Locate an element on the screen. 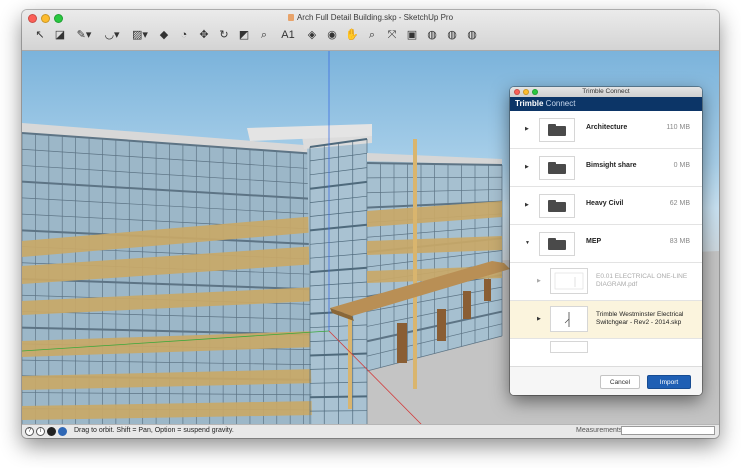  push-pull-tool: ◆ is located at coordinates (164, 35).